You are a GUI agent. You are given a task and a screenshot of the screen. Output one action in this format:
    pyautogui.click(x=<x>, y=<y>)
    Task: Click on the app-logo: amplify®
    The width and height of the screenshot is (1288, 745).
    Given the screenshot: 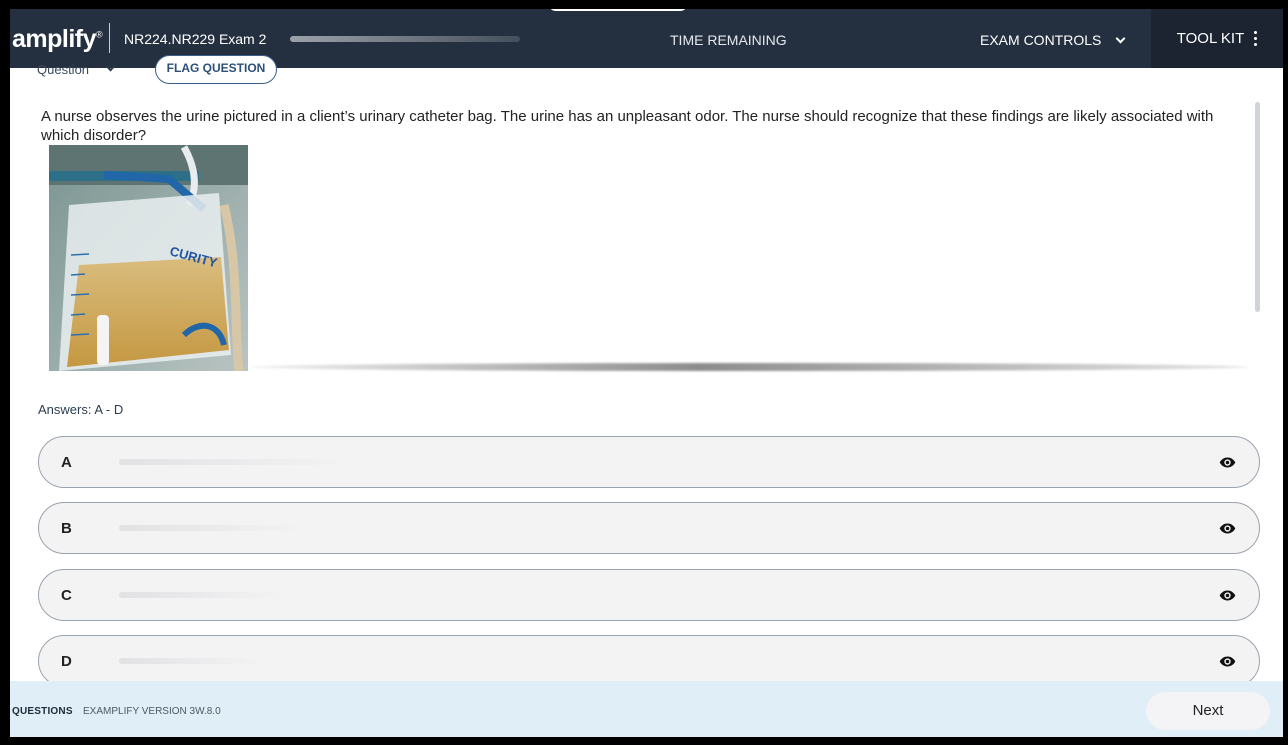 What is the action you would take?
    pyautogui.click(x=57, y=39)
    